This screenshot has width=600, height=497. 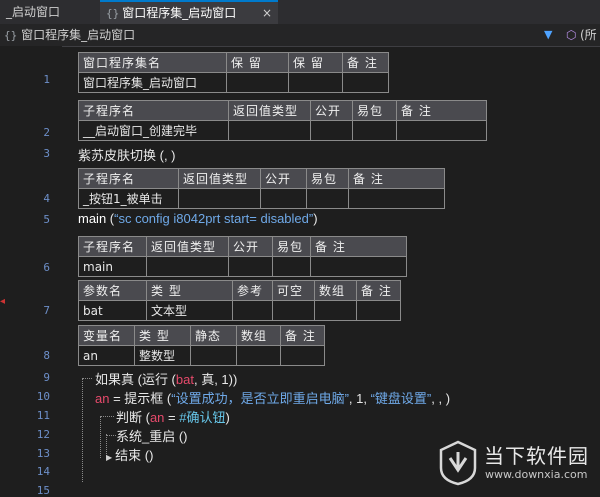 What do you see at coordinates (315, 218) in the screenshot?
I see `paren-close: )` at bounding box center [315, 218].